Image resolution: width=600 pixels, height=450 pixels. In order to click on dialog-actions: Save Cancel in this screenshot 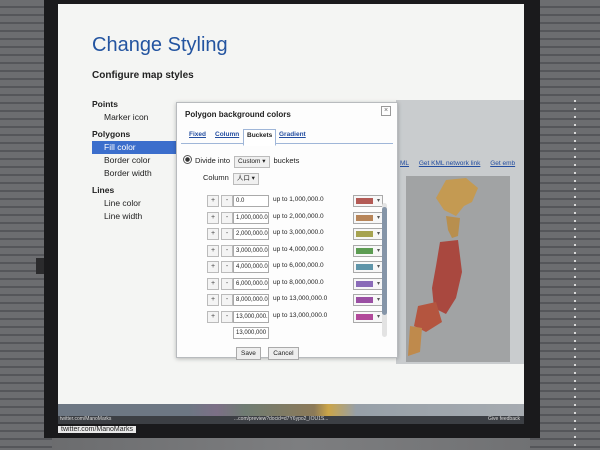, I will do `click(269, 351)`.